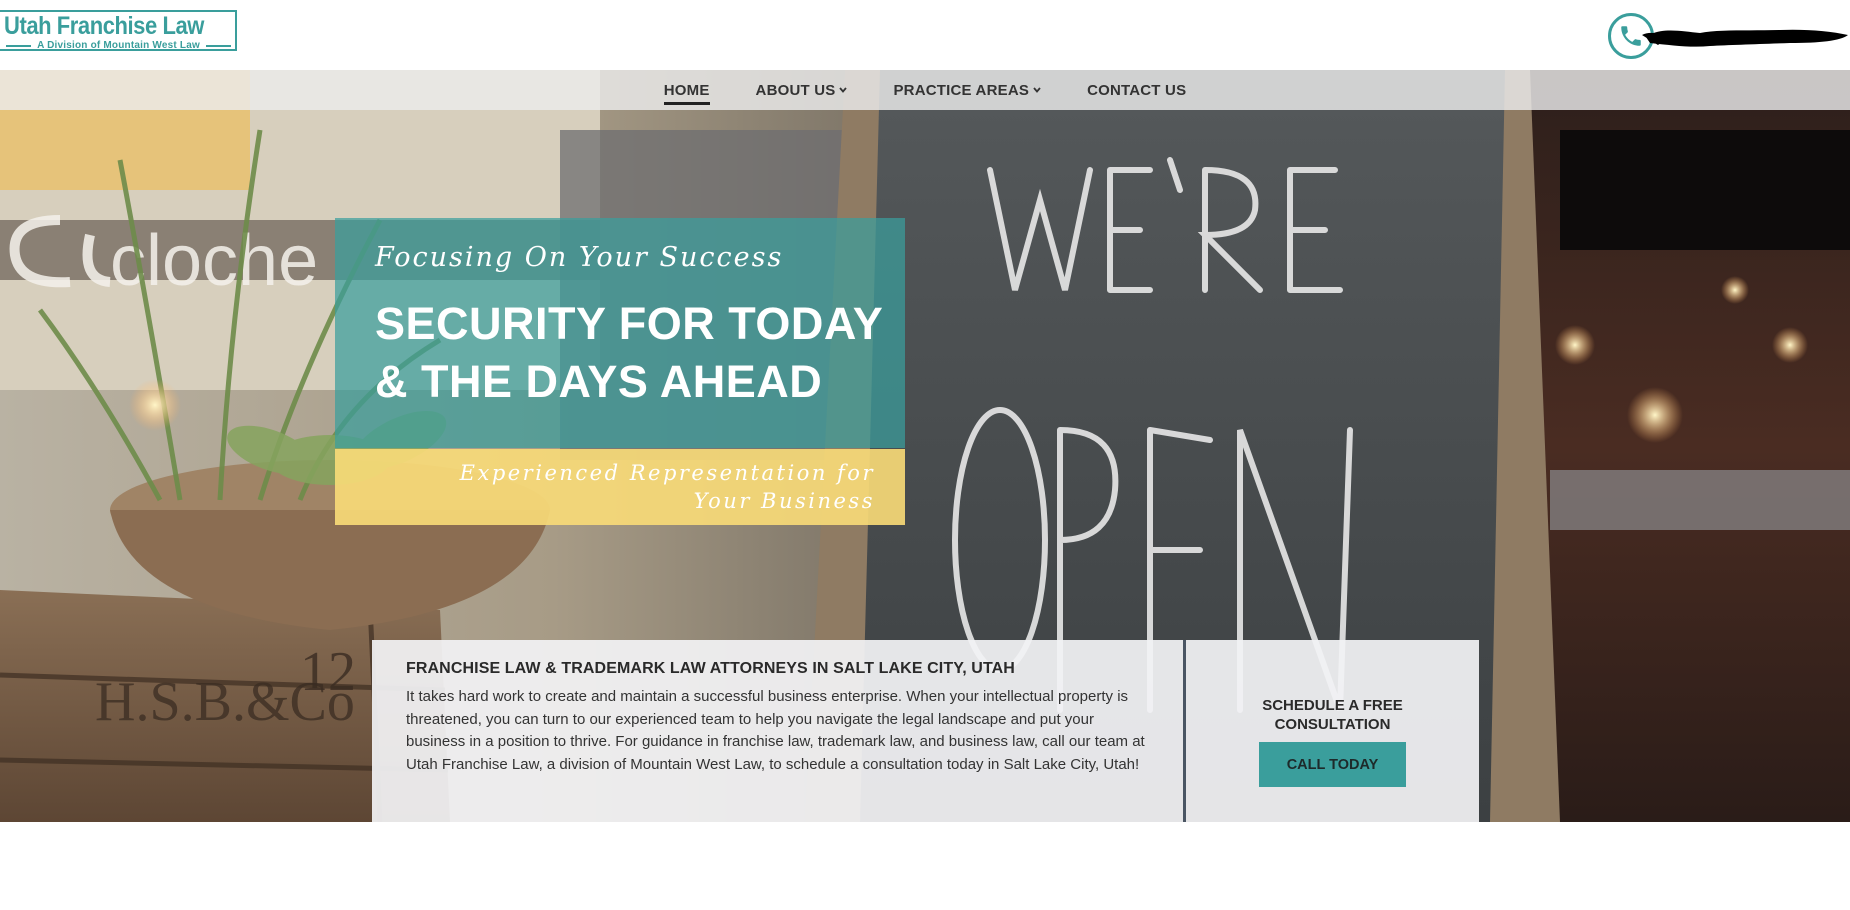 This screenshot has width=1850, height=910. What do you see at coordinates (629, 323) in the screenshot?
I see `hero-headline-line1: SECURITY FOR TODAY` at bounding box center [629, 323].